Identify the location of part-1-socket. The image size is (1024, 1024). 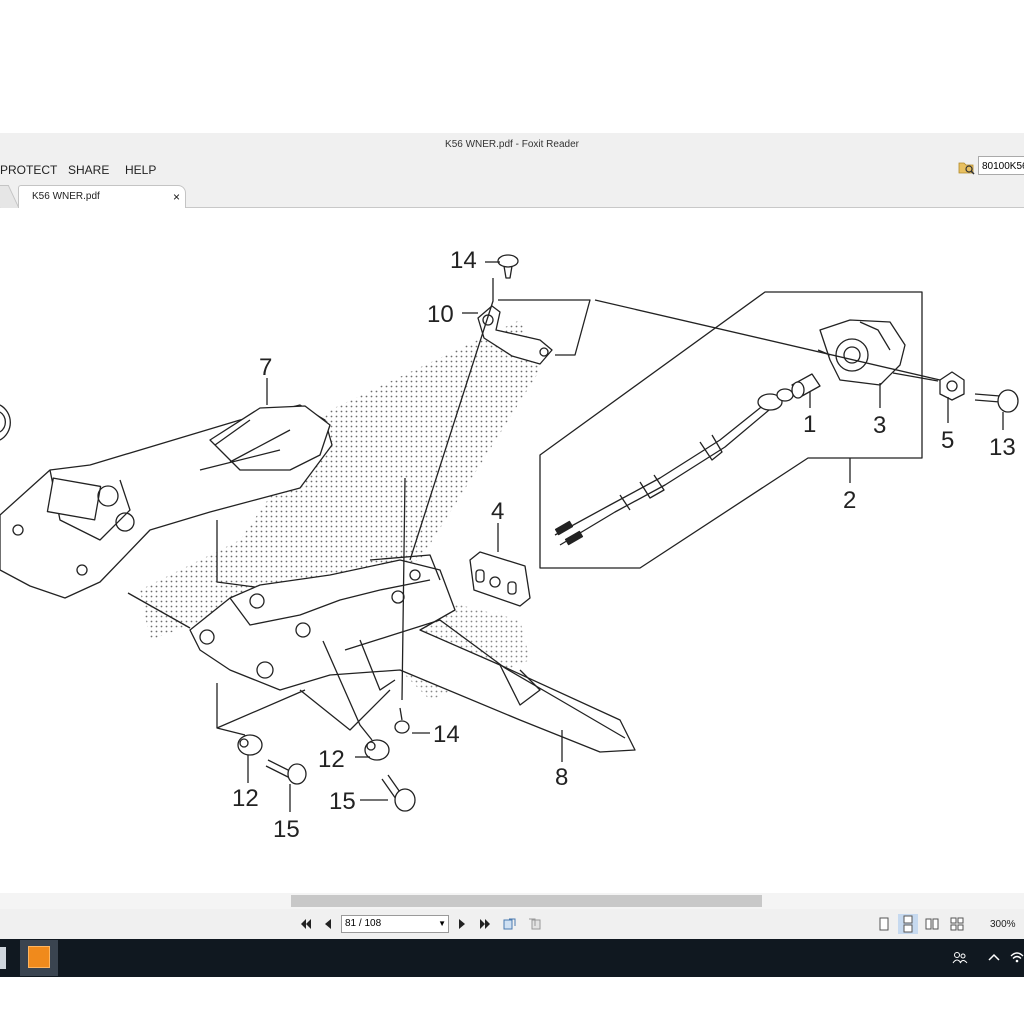
(806, 386).